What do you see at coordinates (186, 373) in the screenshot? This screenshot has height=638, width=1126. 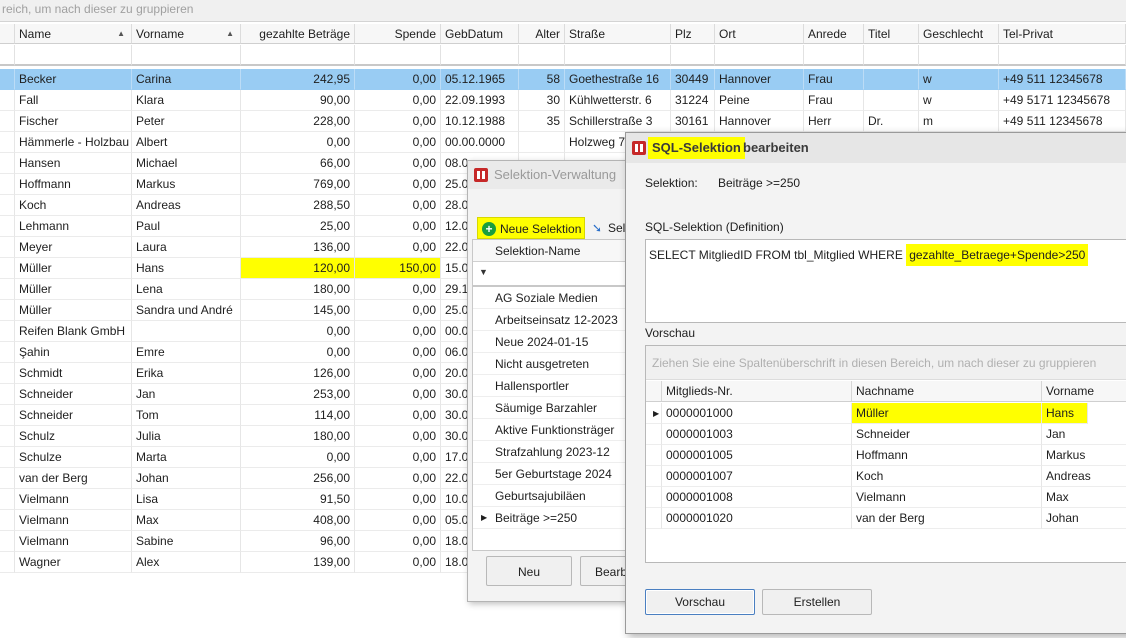 I see `cell-vorname: Erika` at bounding box center [186, 373].